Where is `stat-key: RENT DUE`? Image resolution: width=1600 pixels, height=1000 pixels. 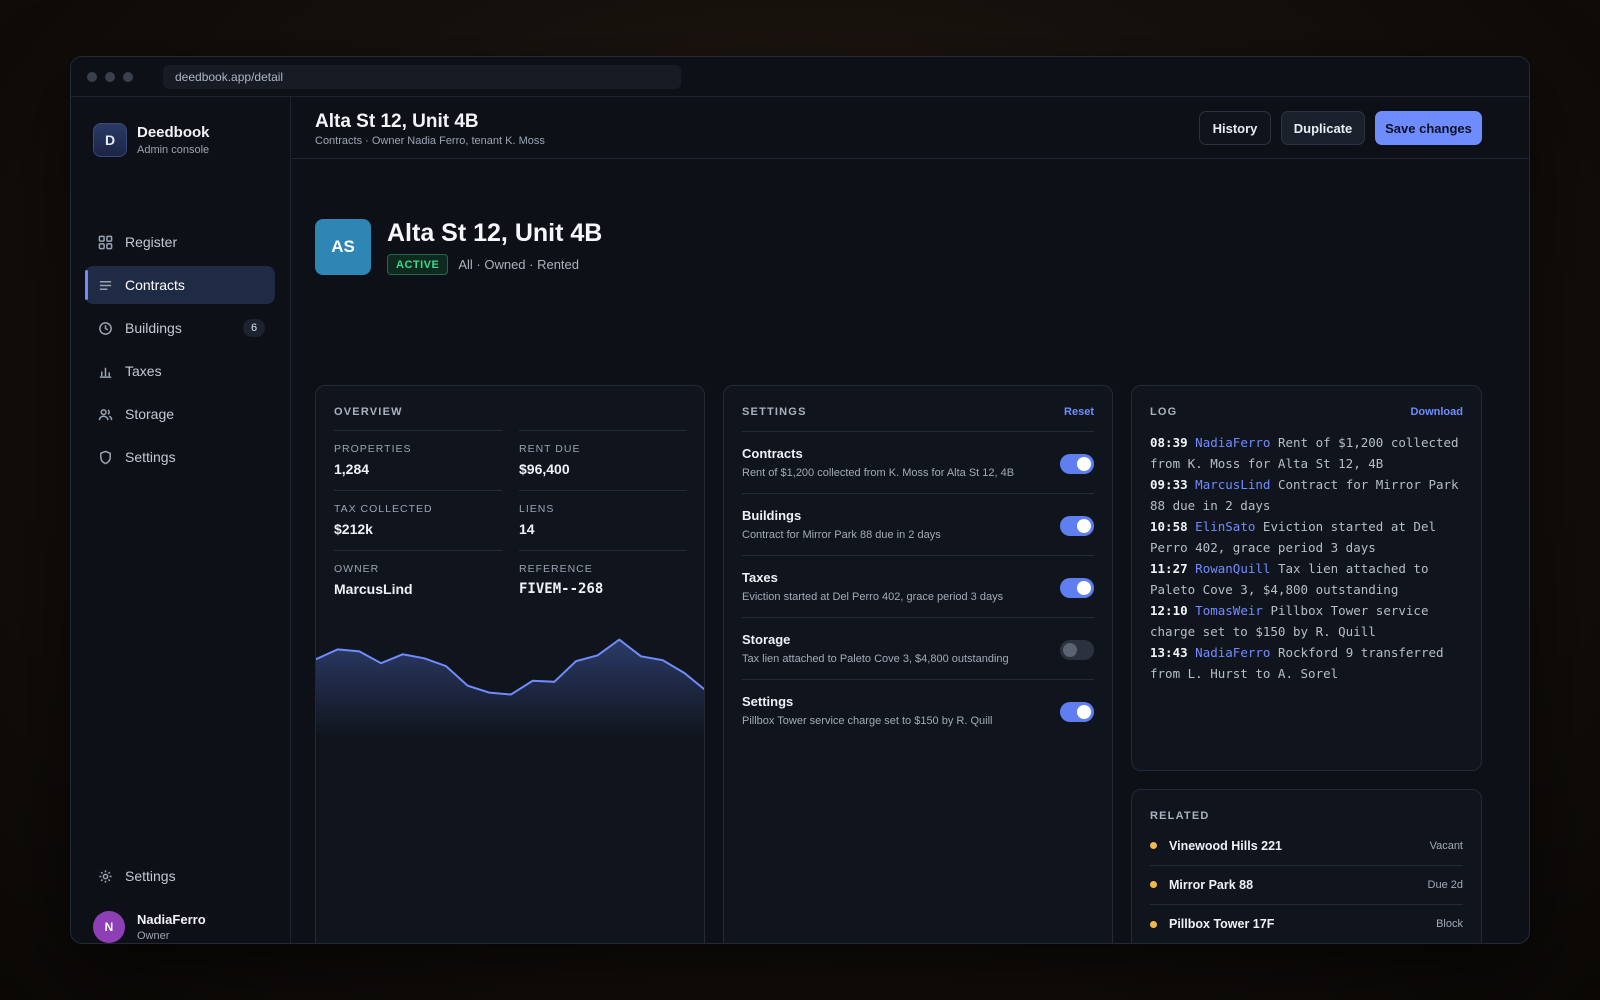
stat-key: RENT DUE is located at coordinates (550, 449).